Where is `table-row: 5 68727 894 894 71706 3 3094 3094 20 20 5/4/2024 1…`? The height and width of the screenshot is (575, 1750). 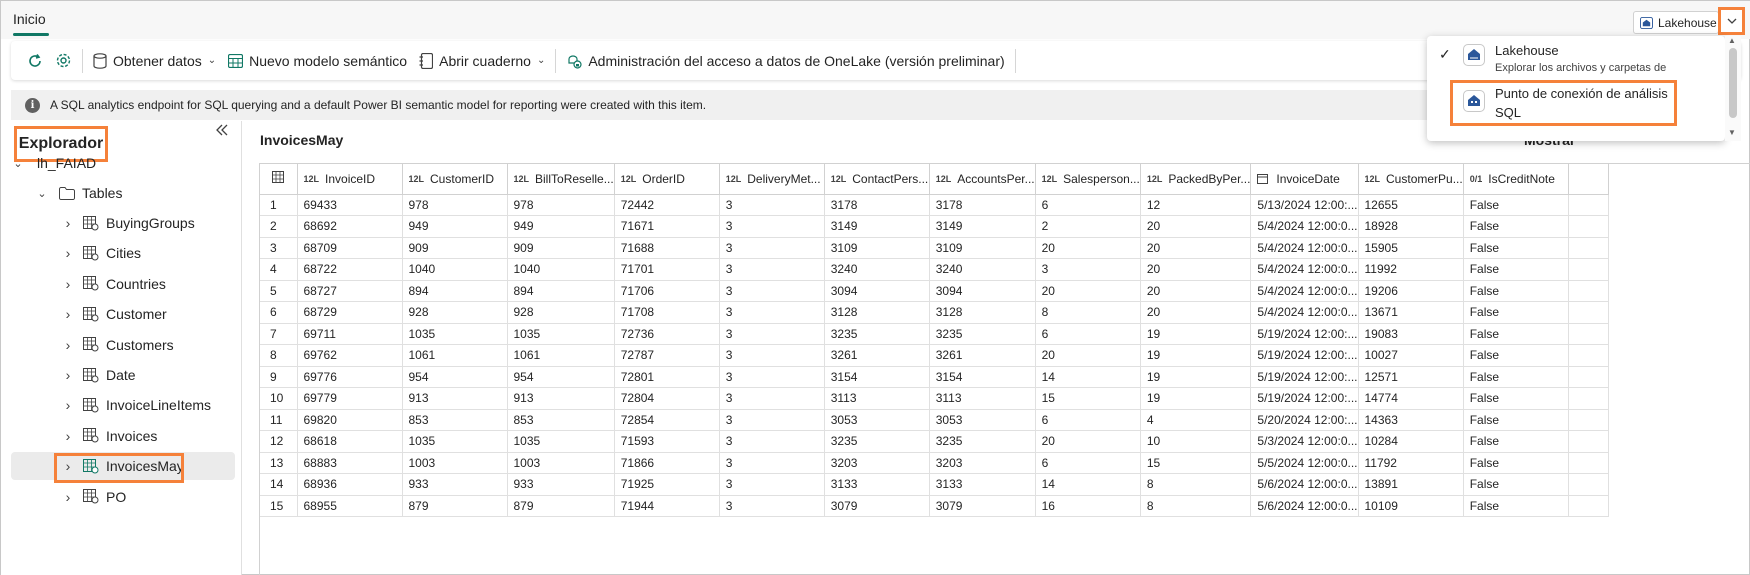
table-row: 5 68727 894 894 71706 3 3094 3094 20 20 5/4/2024 1… is located at coordinates (934, 291).